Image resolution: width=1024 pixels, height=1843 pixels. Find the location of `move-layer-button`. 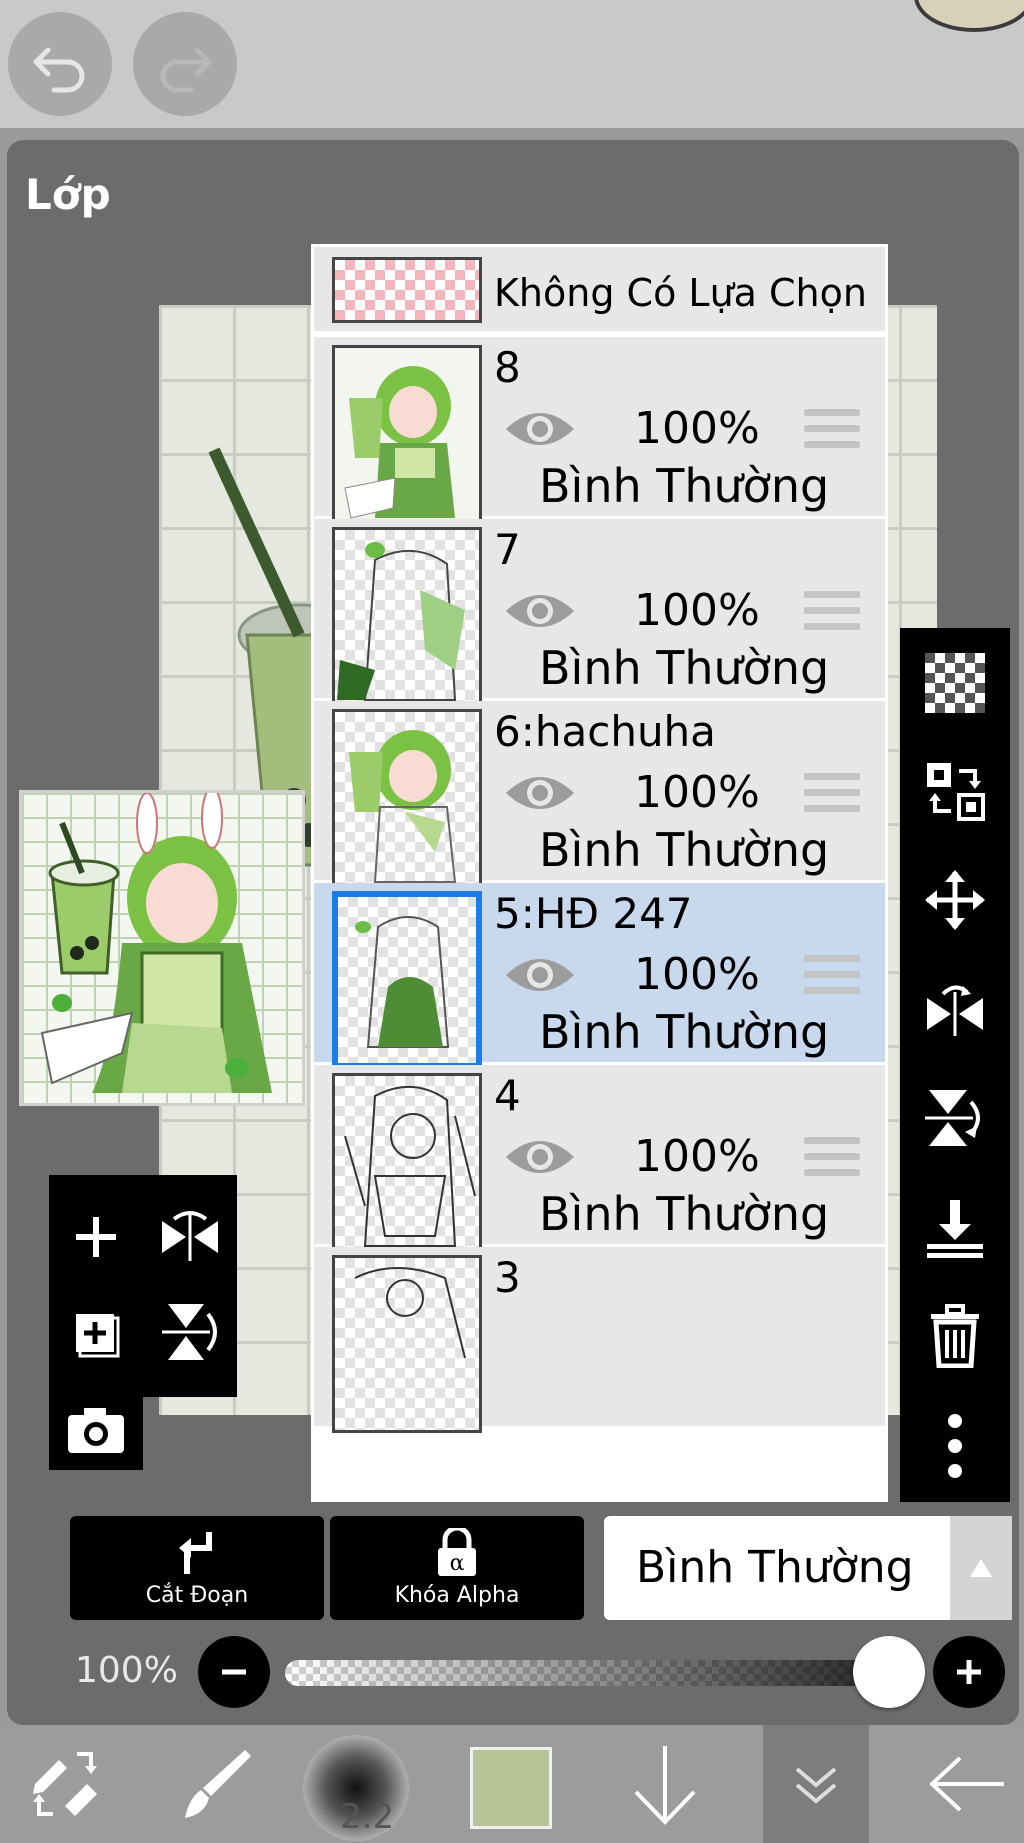

move-layer-button is located at coordinates (955, 900).